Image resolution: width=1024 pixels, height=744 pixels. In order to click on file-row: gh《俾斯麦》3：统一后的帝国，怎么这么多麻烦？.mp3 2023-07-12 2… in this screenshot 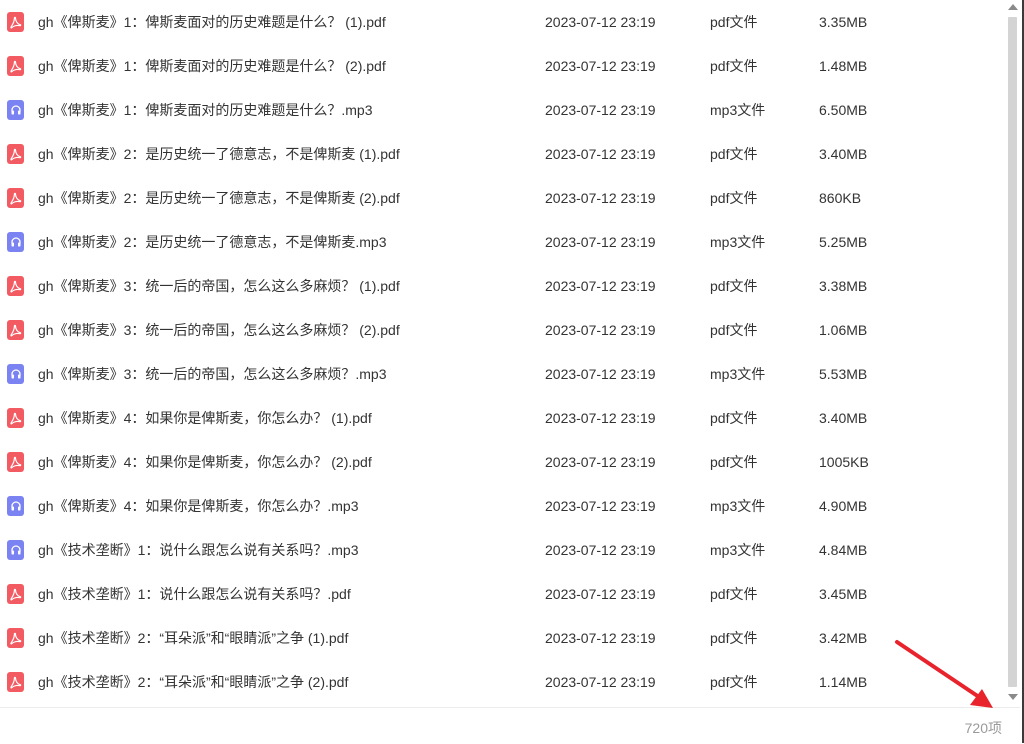, I will do `click(500, 374)`.